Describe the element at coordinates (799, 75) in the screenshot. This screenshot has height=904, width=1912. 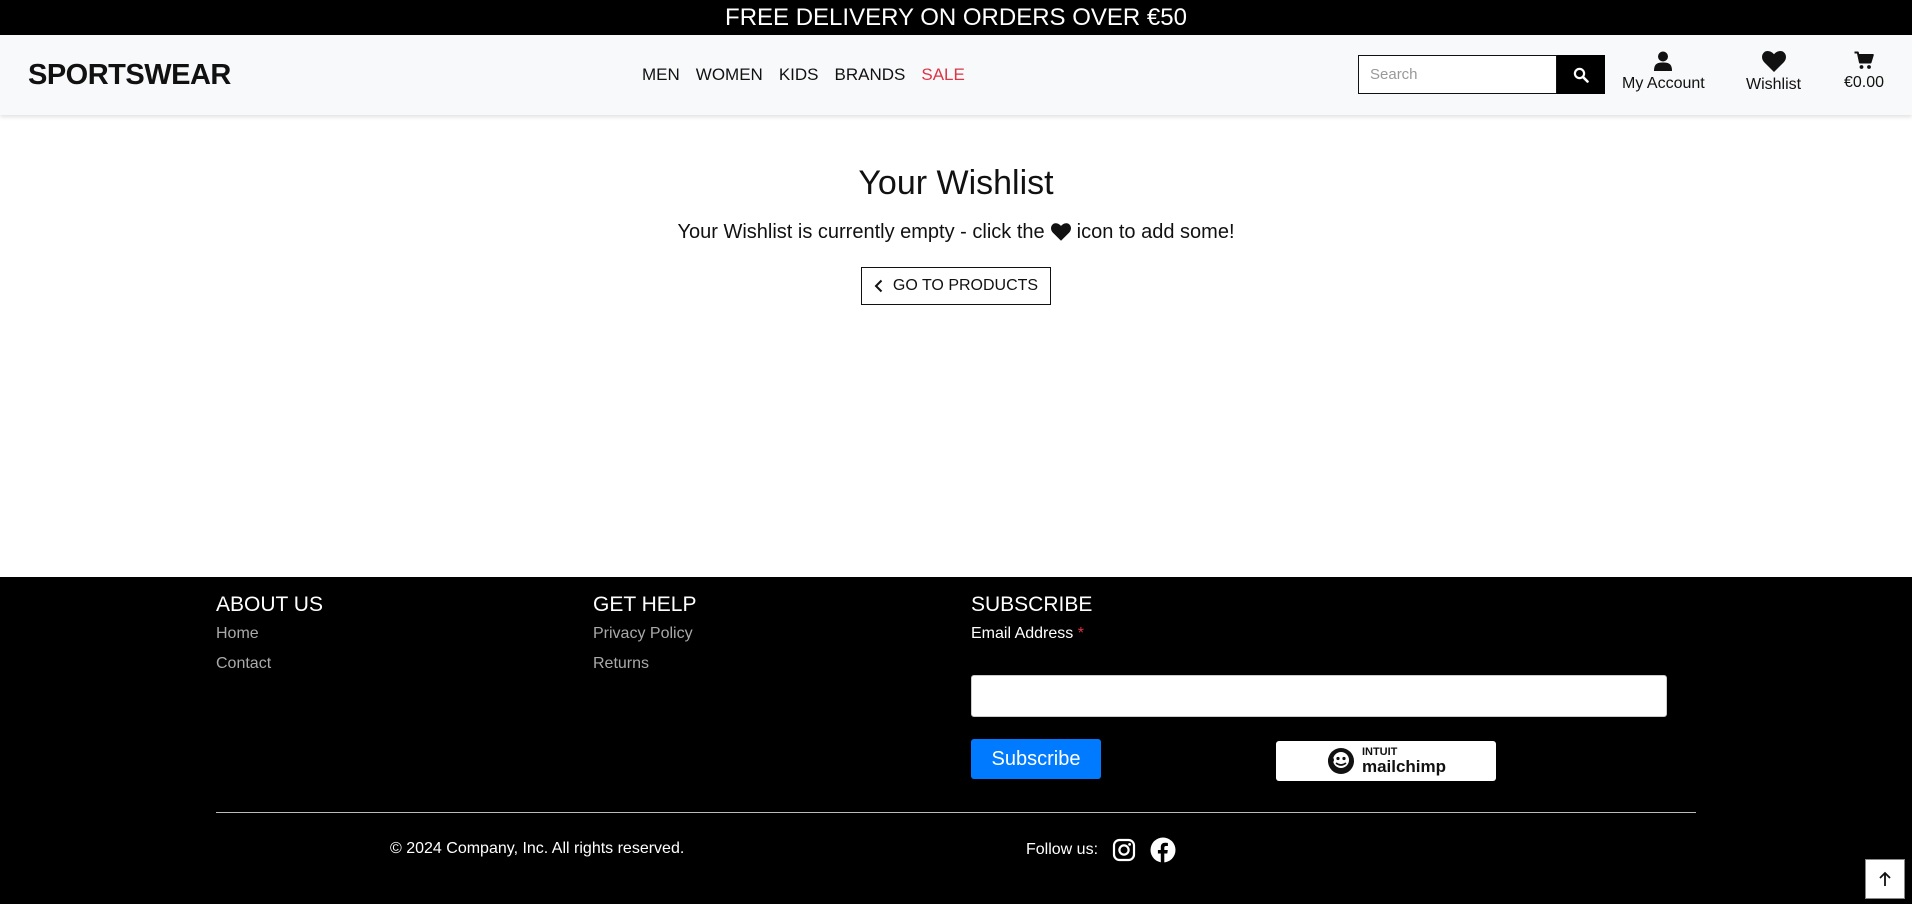
I see `nav-kids: KIDS` at that location.